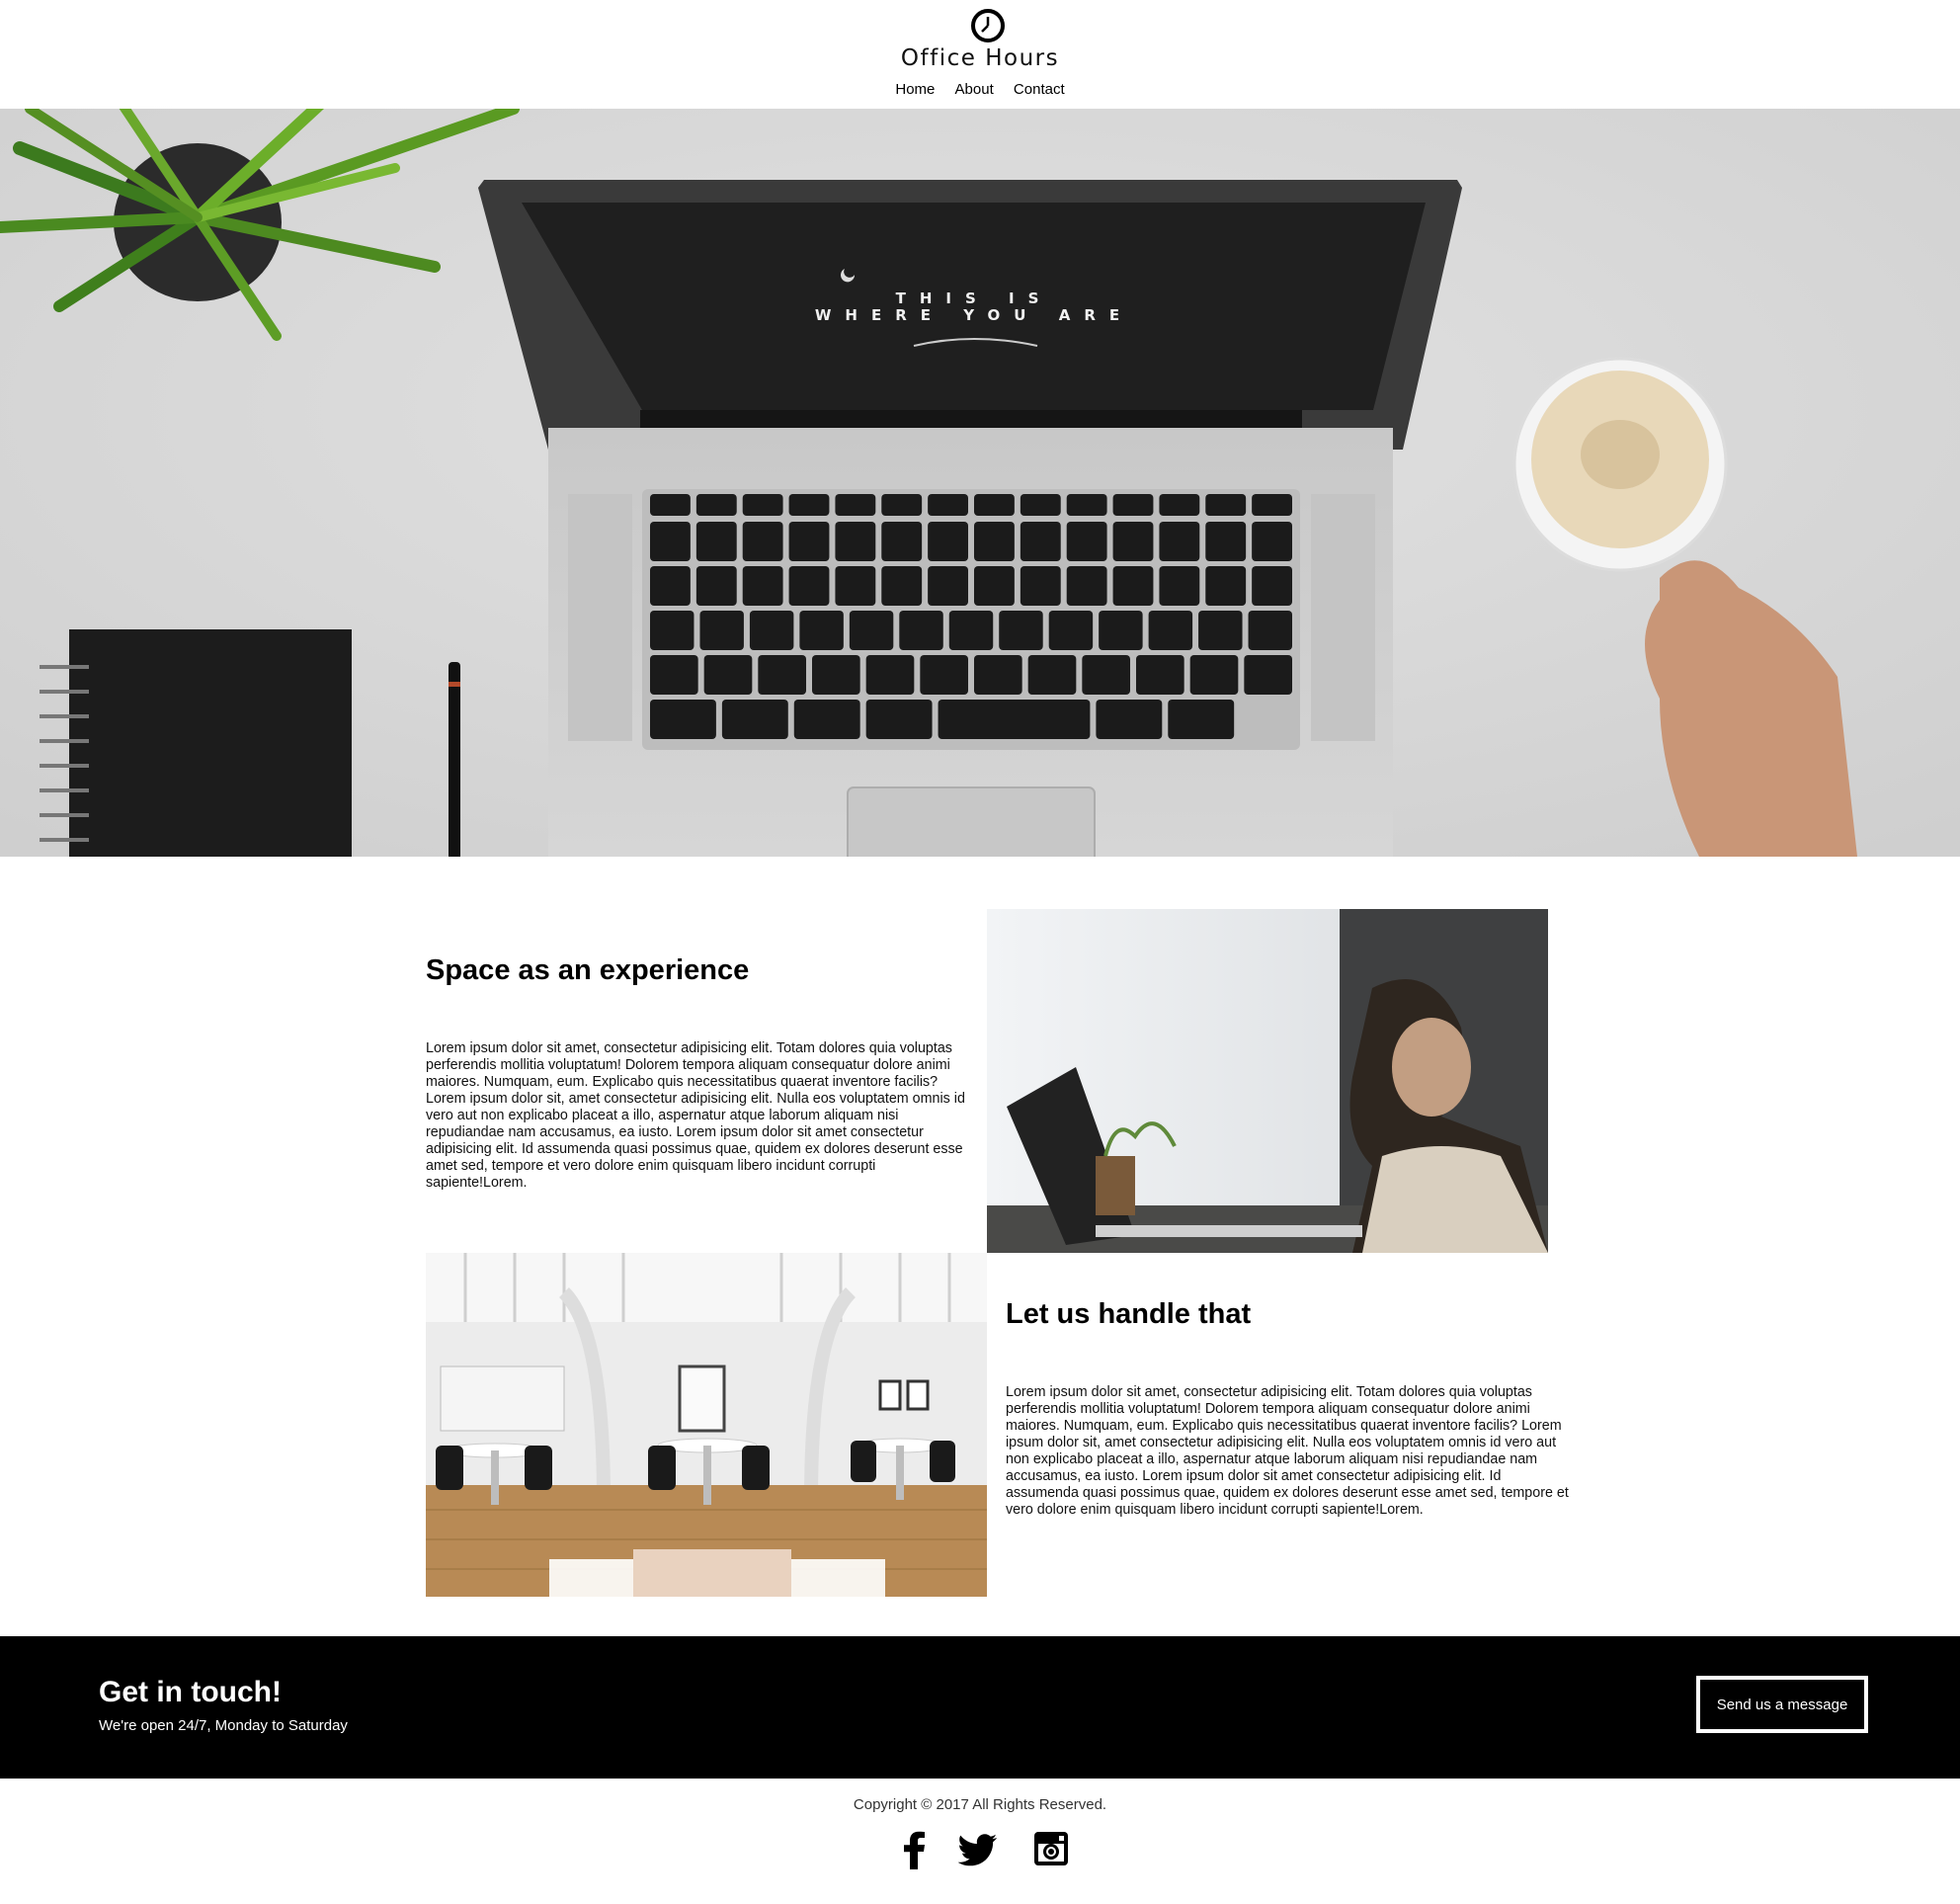 This screenshot has width=1960, height=1904. I want to click on feature-2-title: Let us handle that, so click(1129, 1314).